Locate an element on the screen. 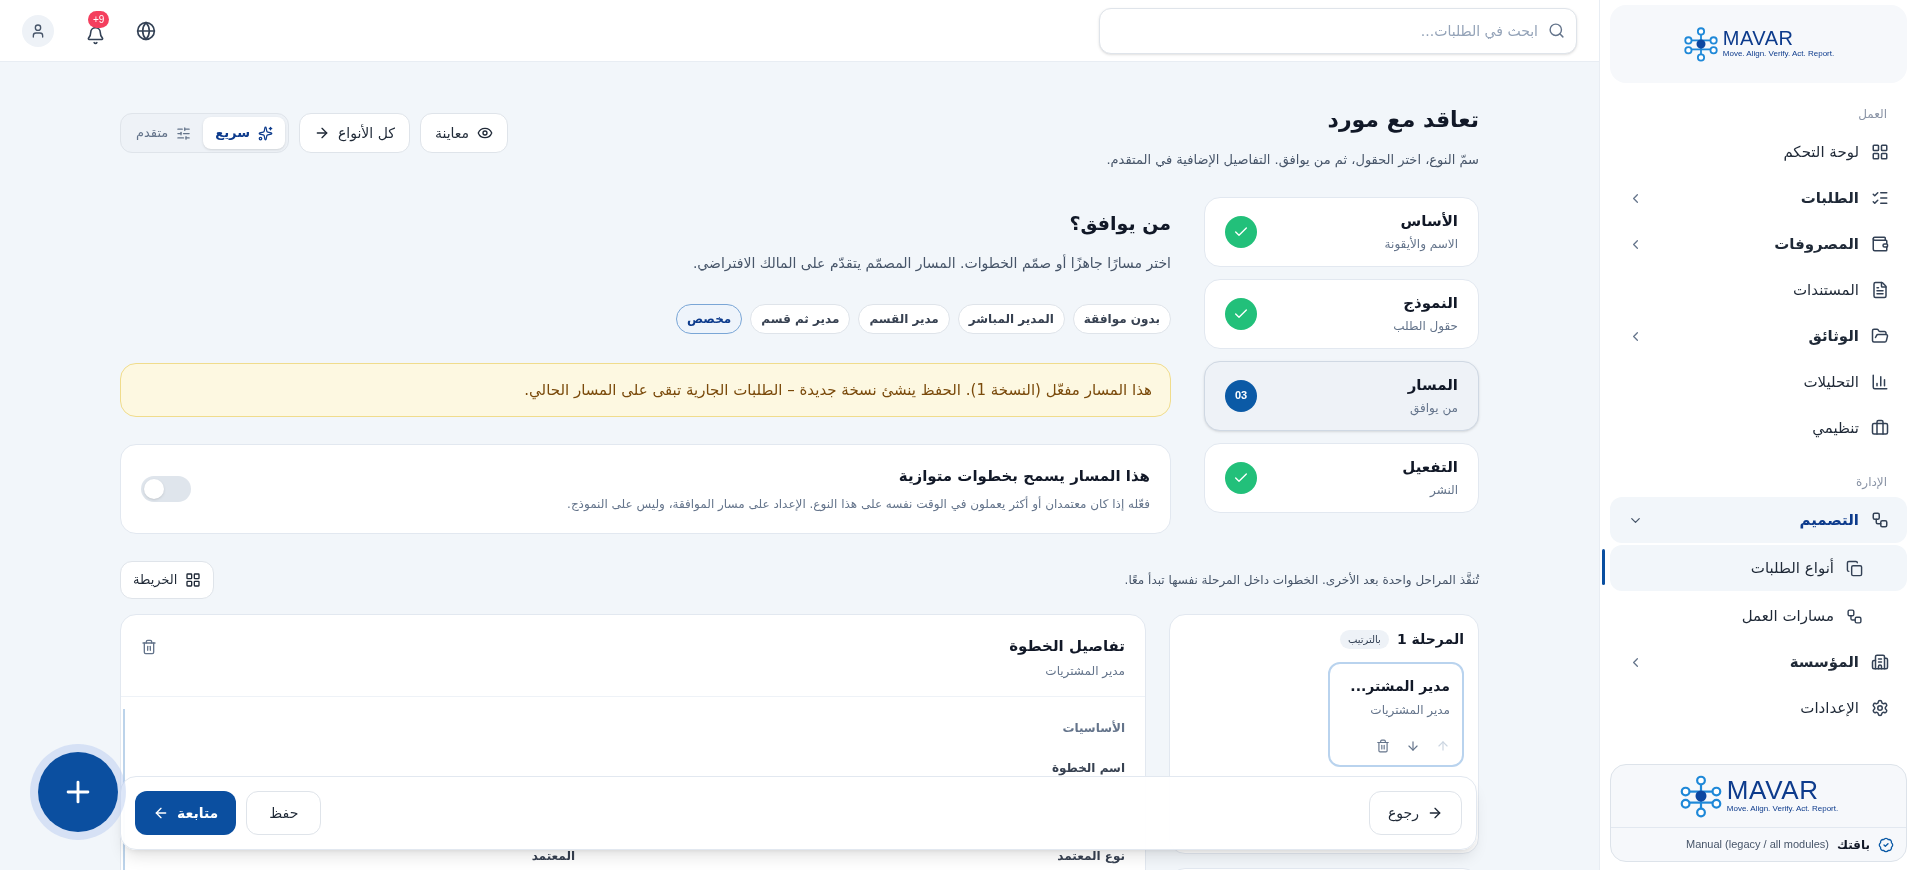 This screenshot has width=1917, height=870. grid-icon is located at coordinates (193, 580).